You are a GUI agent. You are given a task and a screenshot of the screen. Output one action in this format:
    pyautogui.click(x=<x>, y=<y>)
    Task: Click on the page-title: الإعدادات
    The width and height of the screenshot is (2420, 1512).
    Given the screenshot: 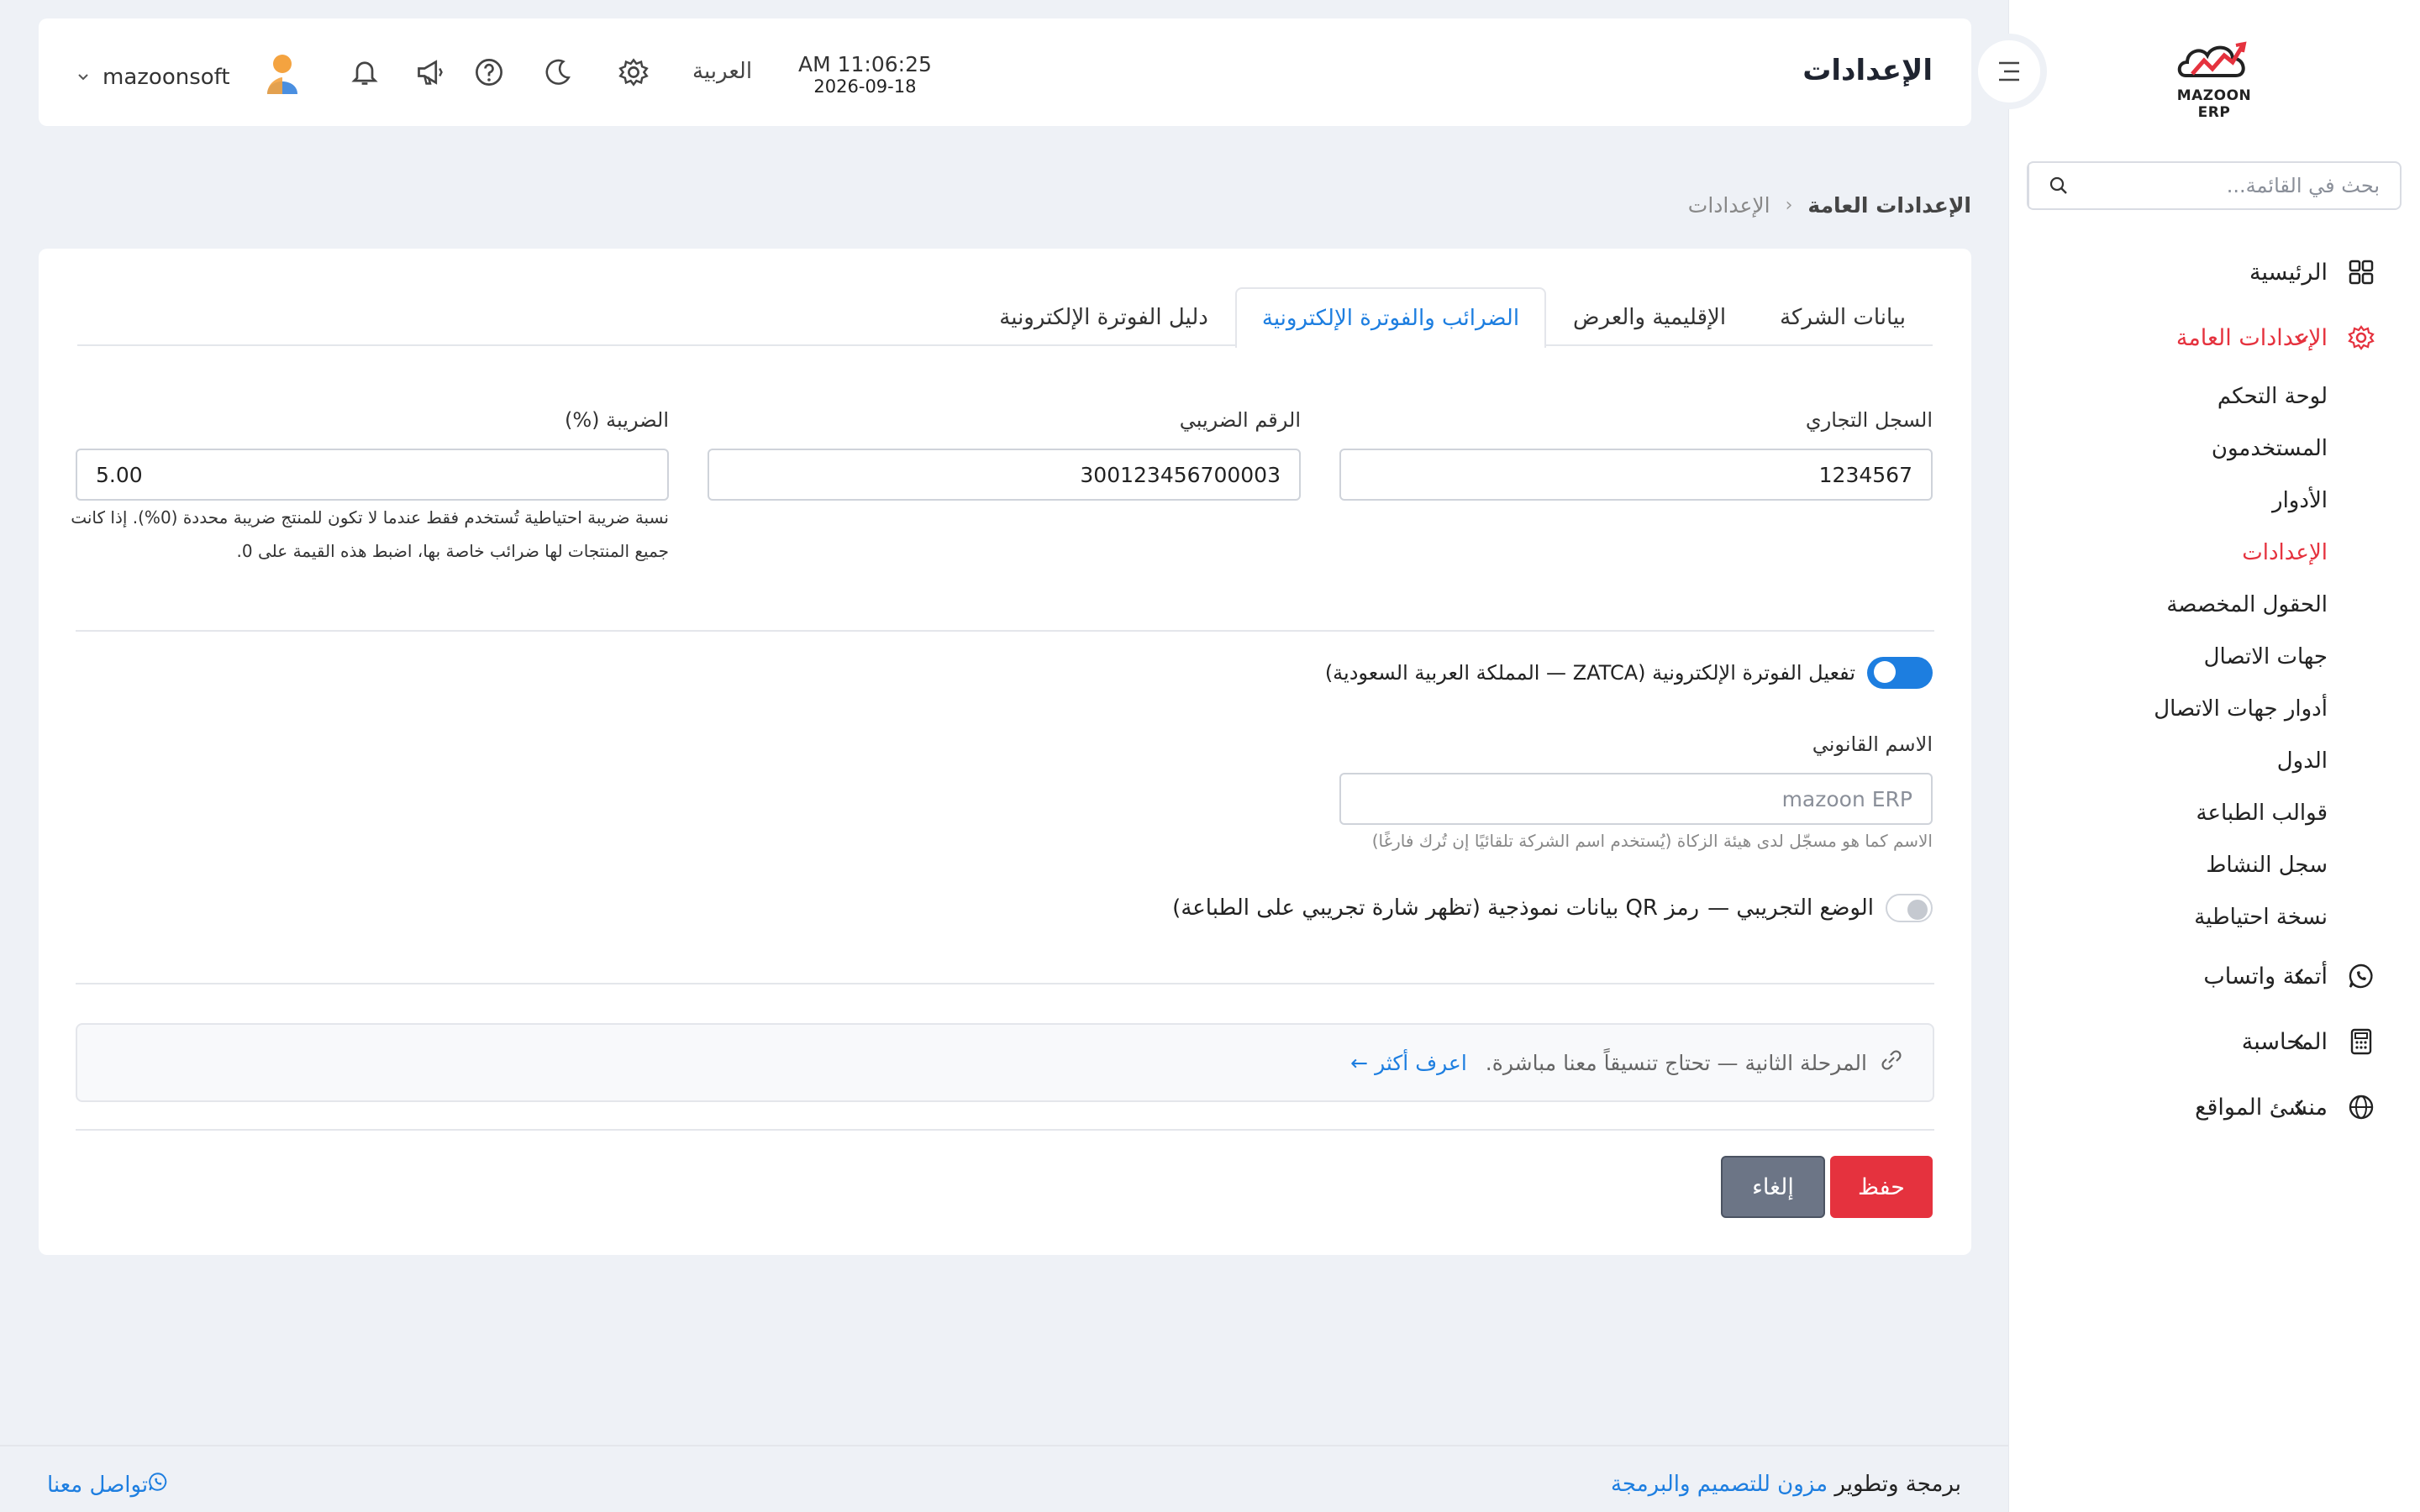 What is the action you would take?
    pyautogui.click(x=1867, y=70)
    